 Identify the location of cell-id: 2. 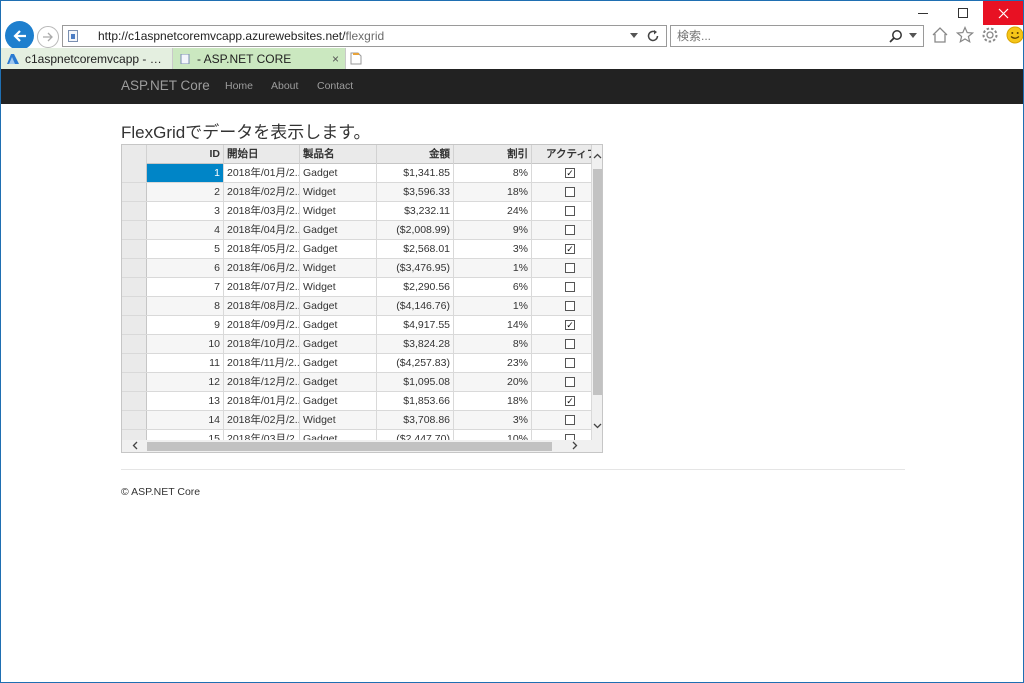
(185, 192).